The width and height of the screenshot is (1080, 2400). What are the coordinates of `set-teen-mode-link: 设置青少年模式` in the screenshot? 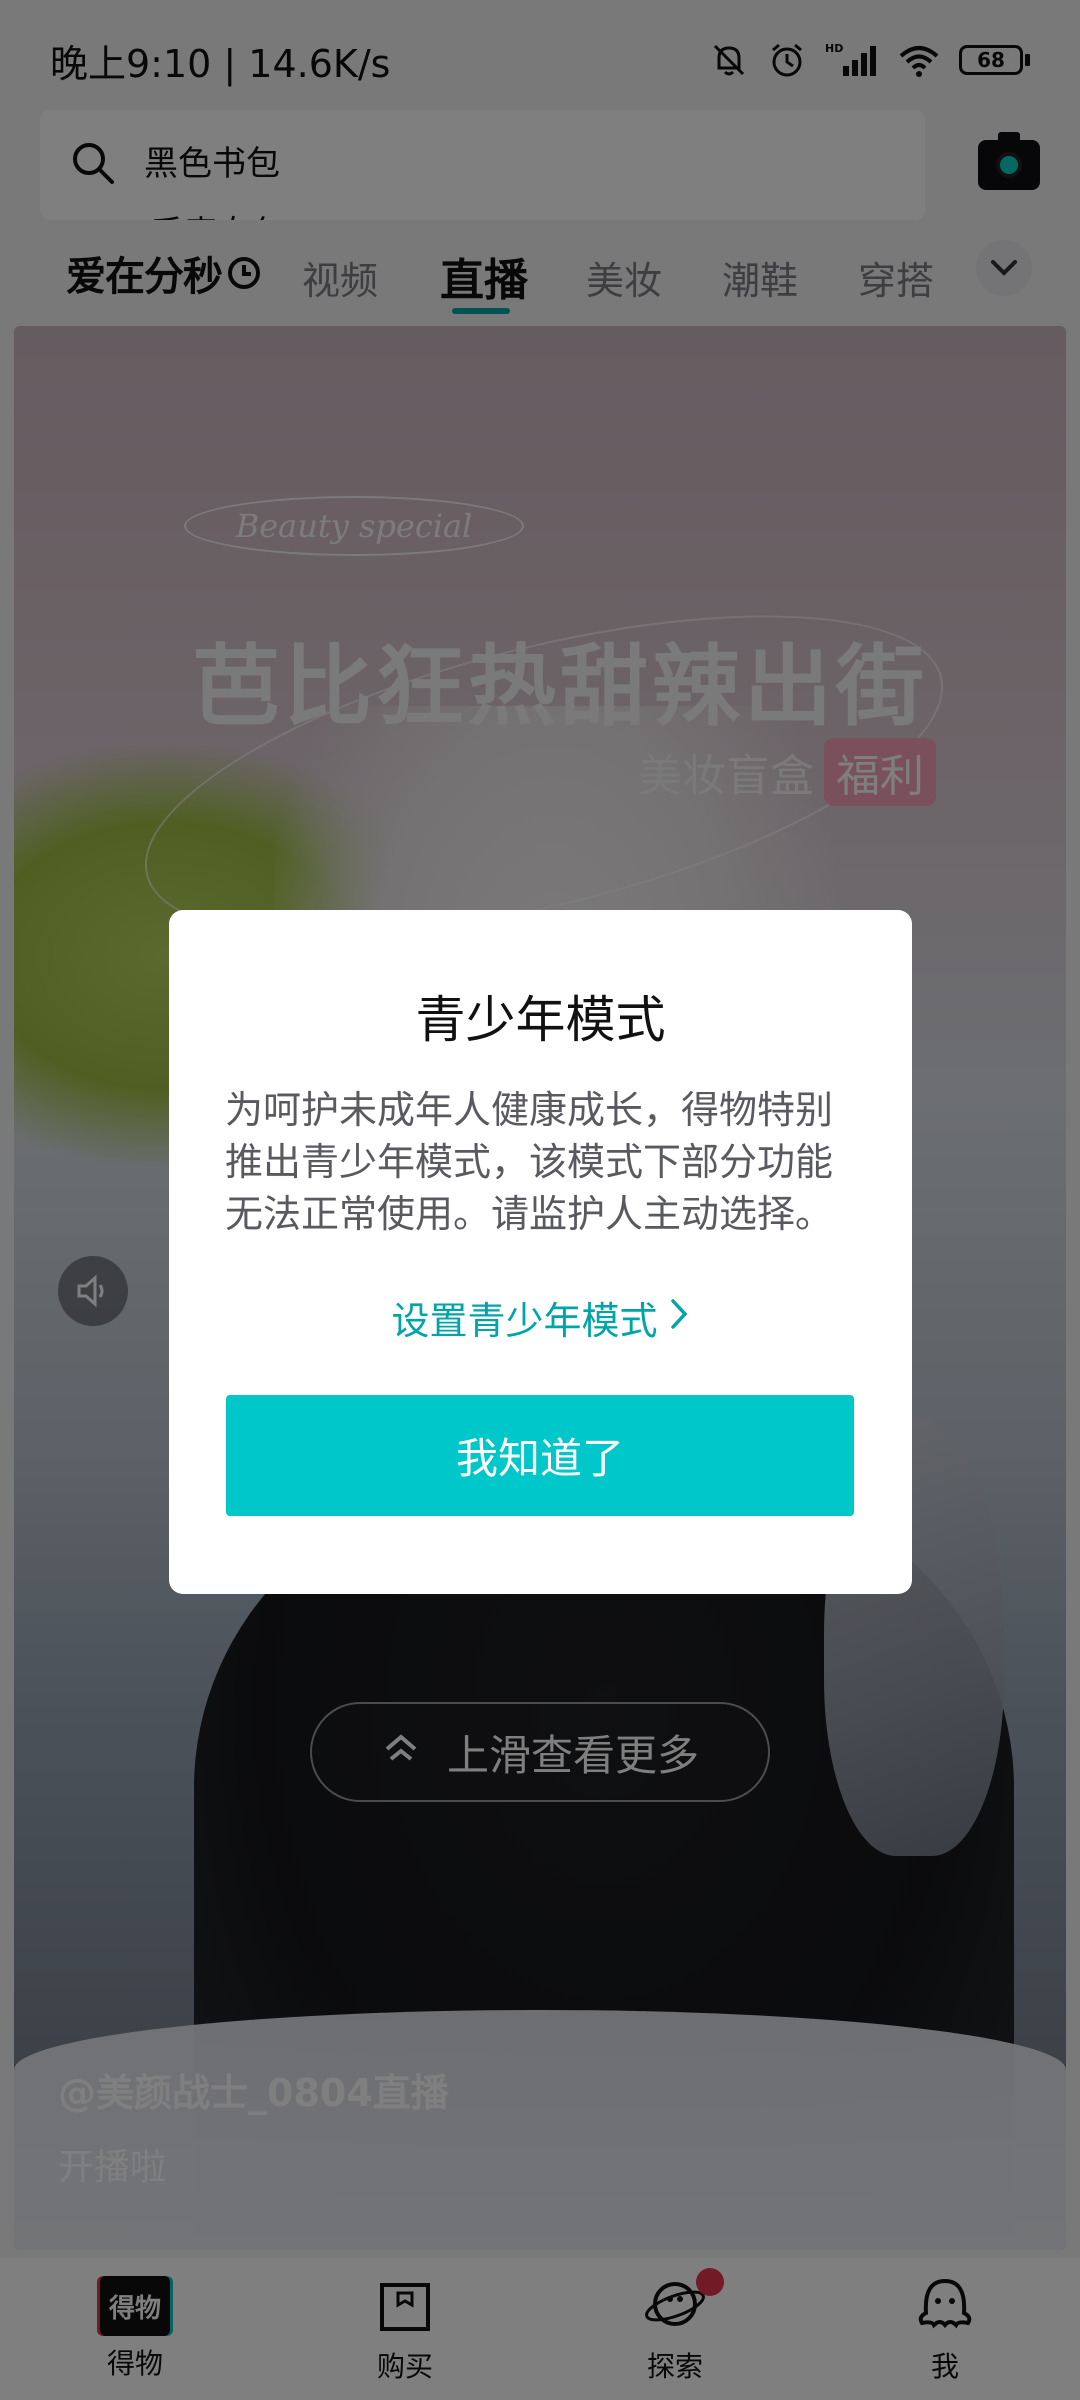 It's located at (540, 1317).